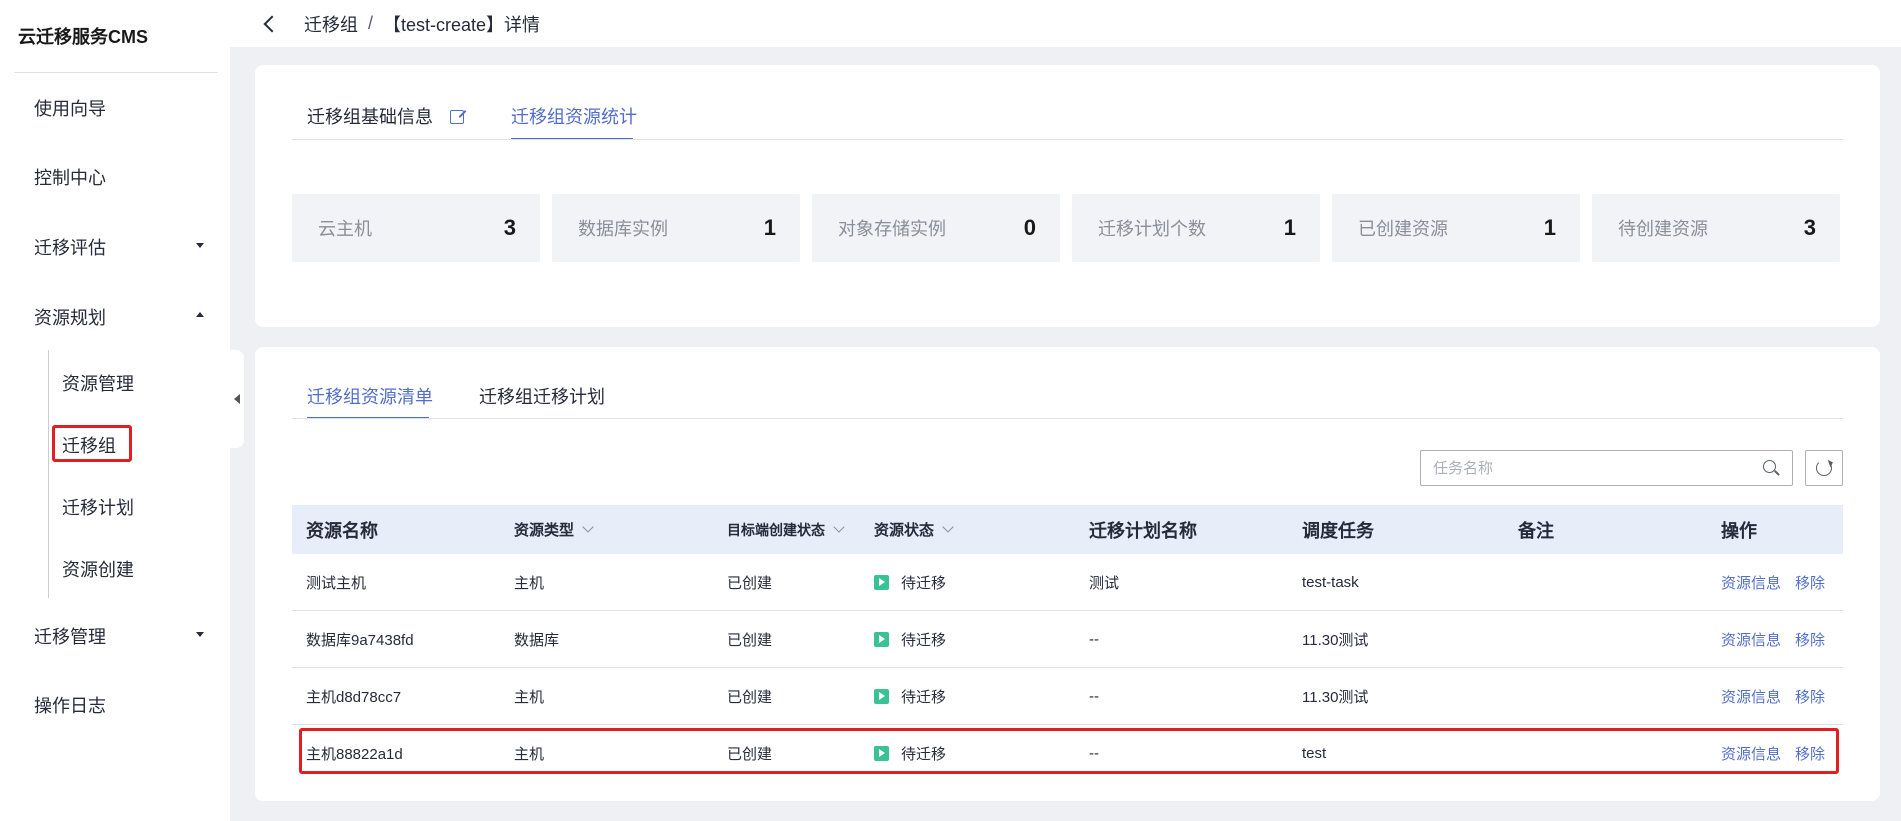  Describe the element at coordinates (98, 383) in the screenshot. I see `sidebar-subitem-resource-management: 资源管理` at that location.